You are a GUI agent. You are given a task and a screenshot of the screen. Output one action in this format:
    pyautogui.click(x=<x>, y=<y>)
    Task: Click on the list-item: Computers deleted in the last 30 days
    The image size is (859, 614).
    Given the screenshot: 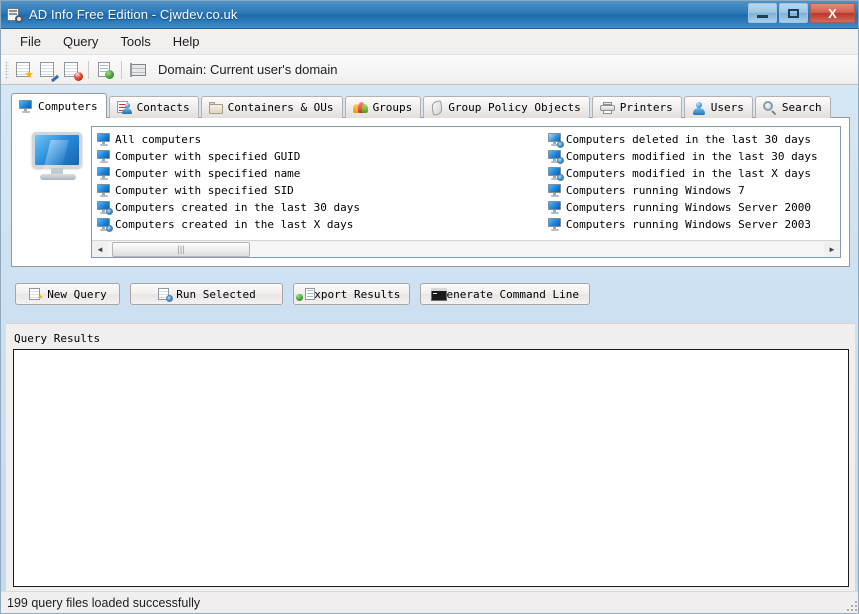 What is the action you would take?
    pyautogui.click(x=693, y=139)
    